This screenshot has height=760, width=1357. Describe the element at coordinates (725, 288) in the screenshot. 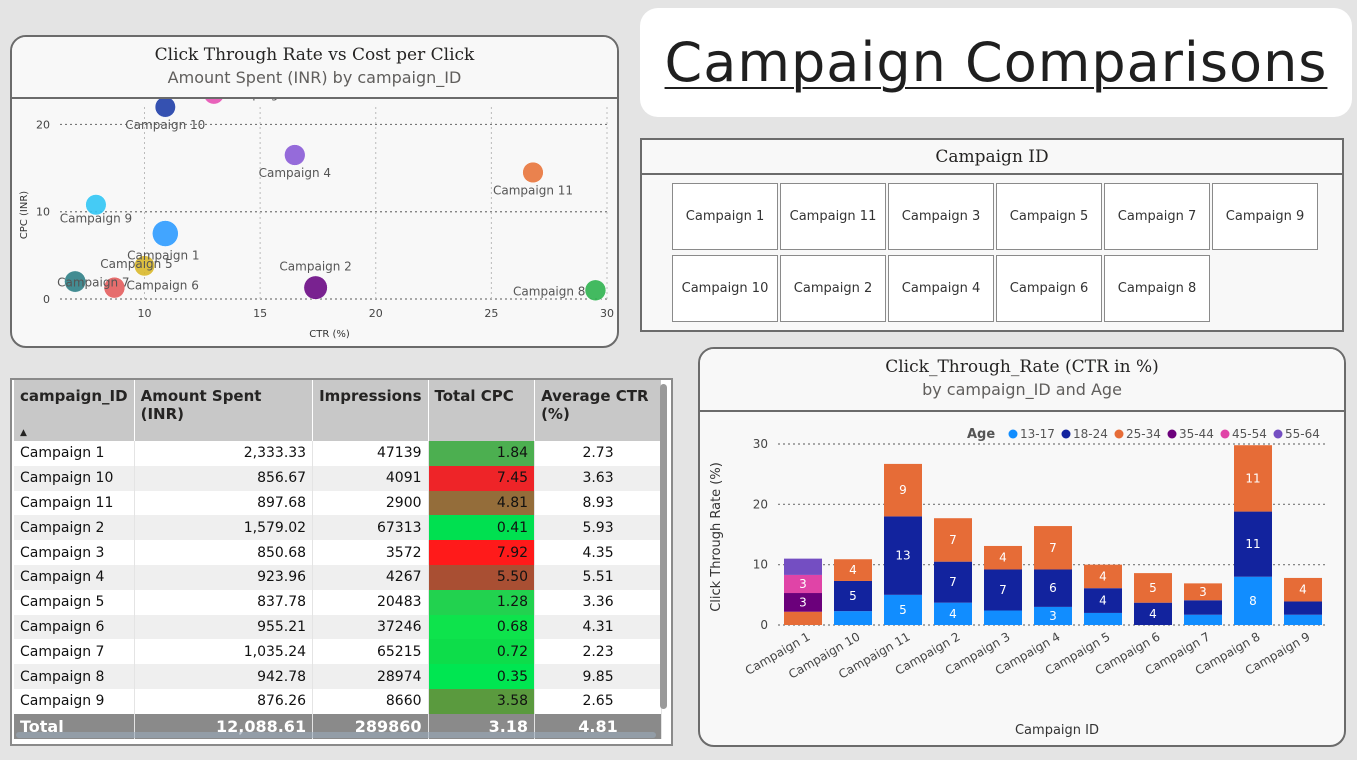

I see `slicer-item: Campaign 10` at that location.